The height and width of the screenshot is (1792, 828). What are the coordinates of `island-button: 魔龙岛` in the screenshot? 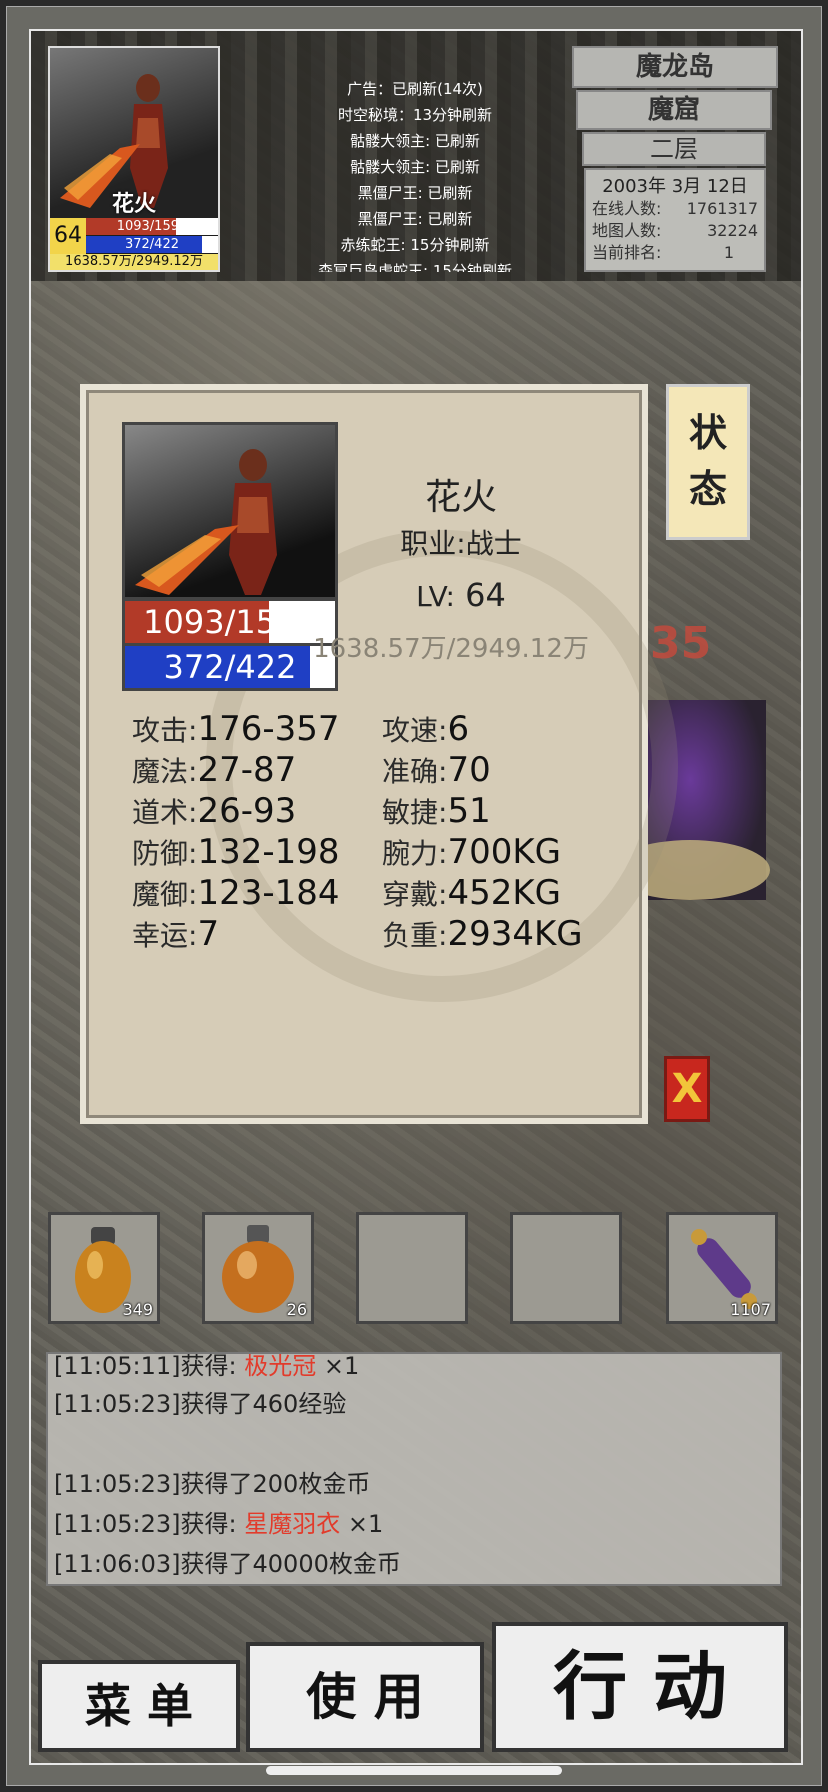 It's located at (675, 67).